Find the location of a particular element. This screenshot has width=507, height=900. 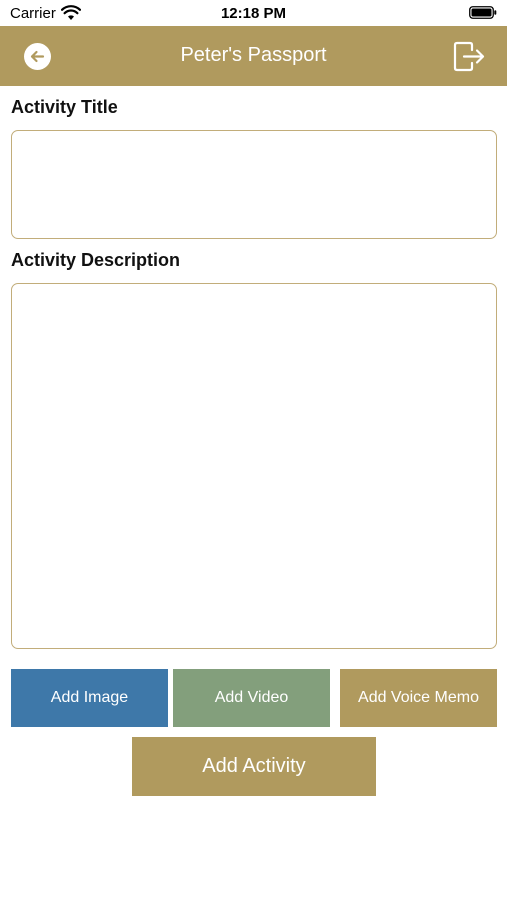

add-activity-button: Add Activity is located at coordinates (254, 766).